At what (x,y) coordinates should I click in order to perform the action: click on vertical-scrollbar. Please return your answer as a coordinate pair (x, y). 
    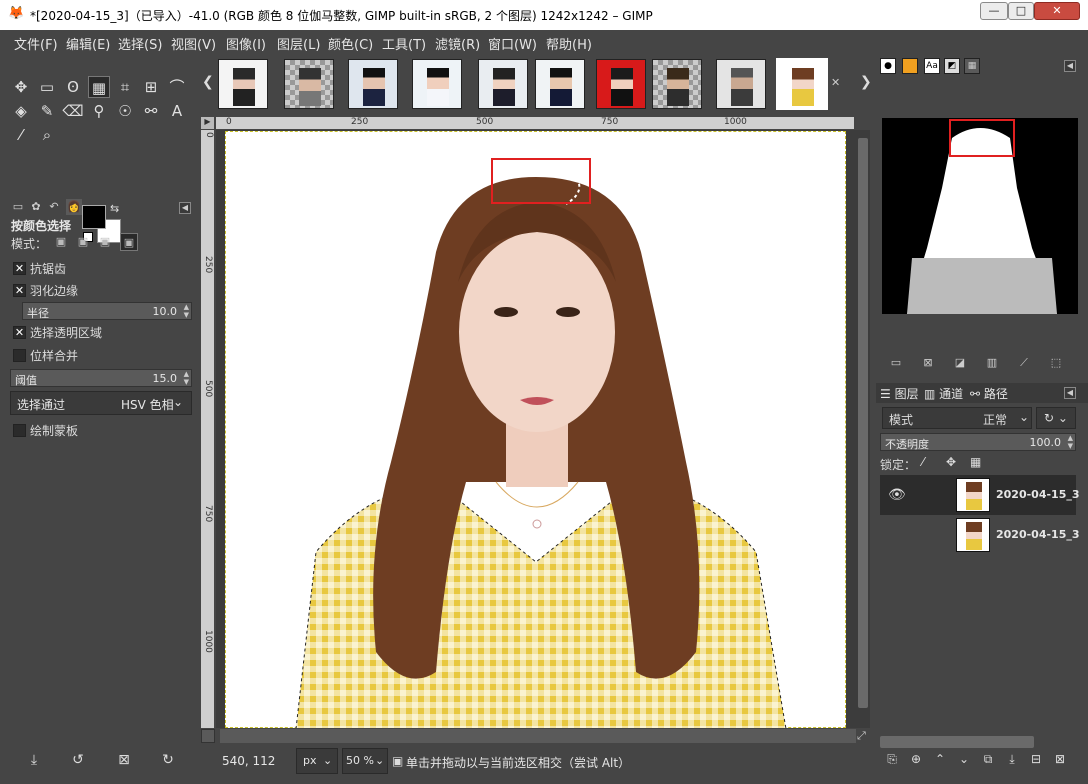
    Looking at the image, I should click on (863, 429).